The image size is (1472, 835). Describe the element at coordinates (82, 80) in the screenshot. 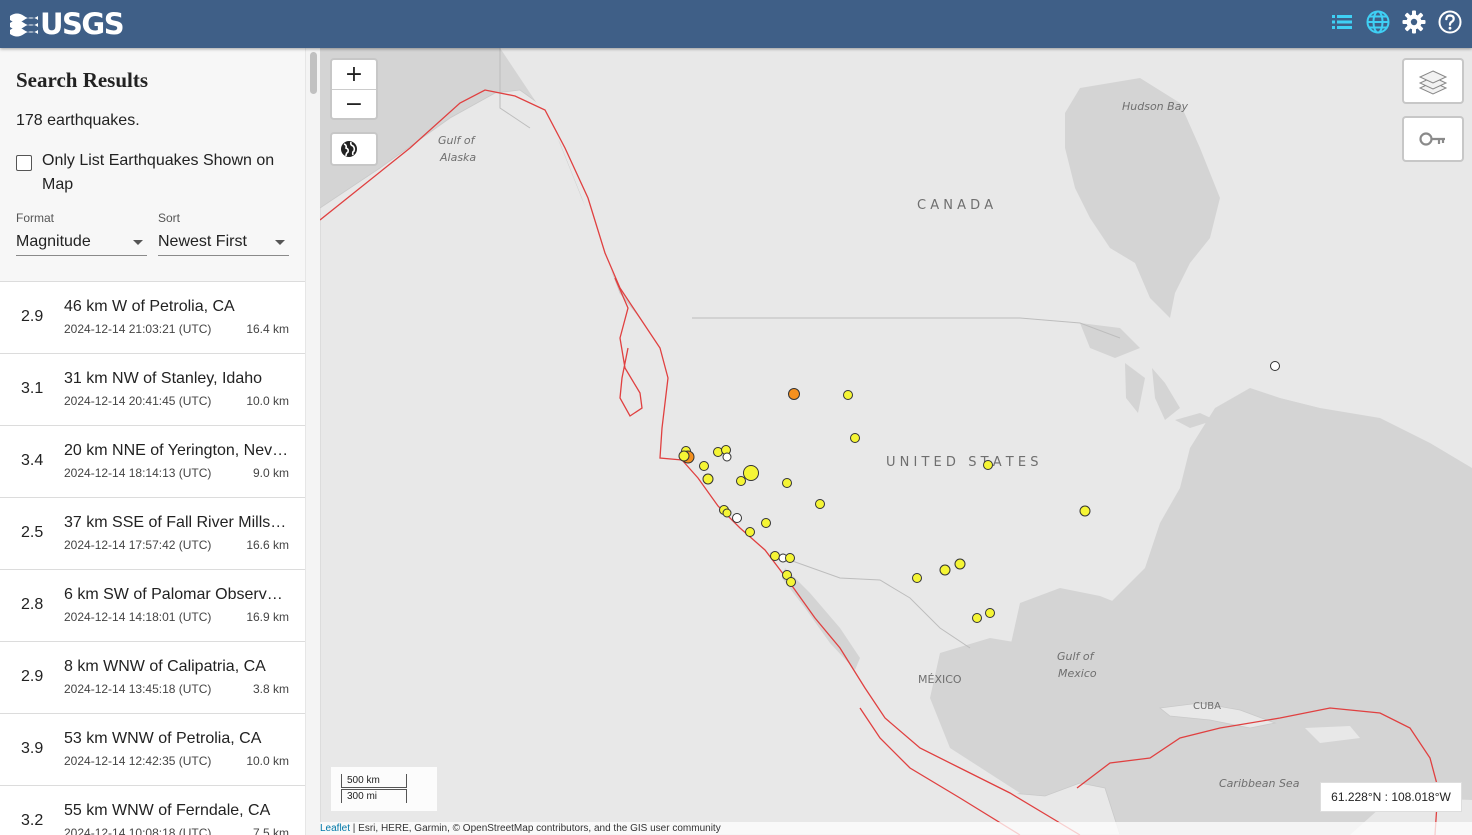

I see `page-title: Search Results` at that location.